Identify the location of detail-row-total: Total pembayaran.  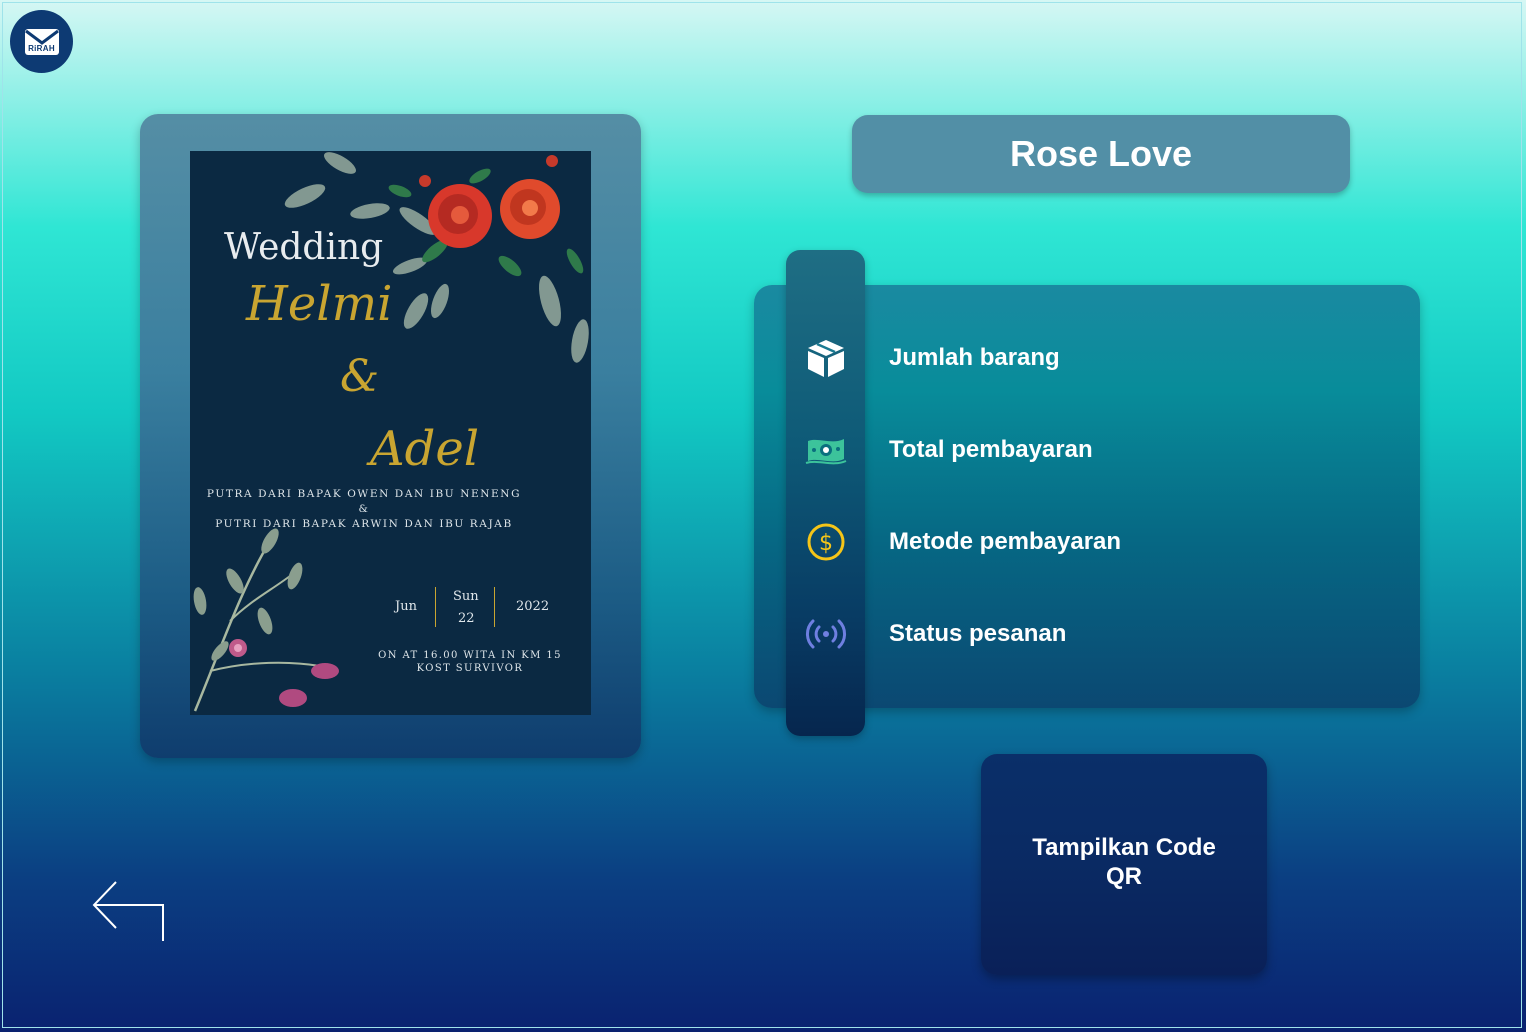
(1066, 450).